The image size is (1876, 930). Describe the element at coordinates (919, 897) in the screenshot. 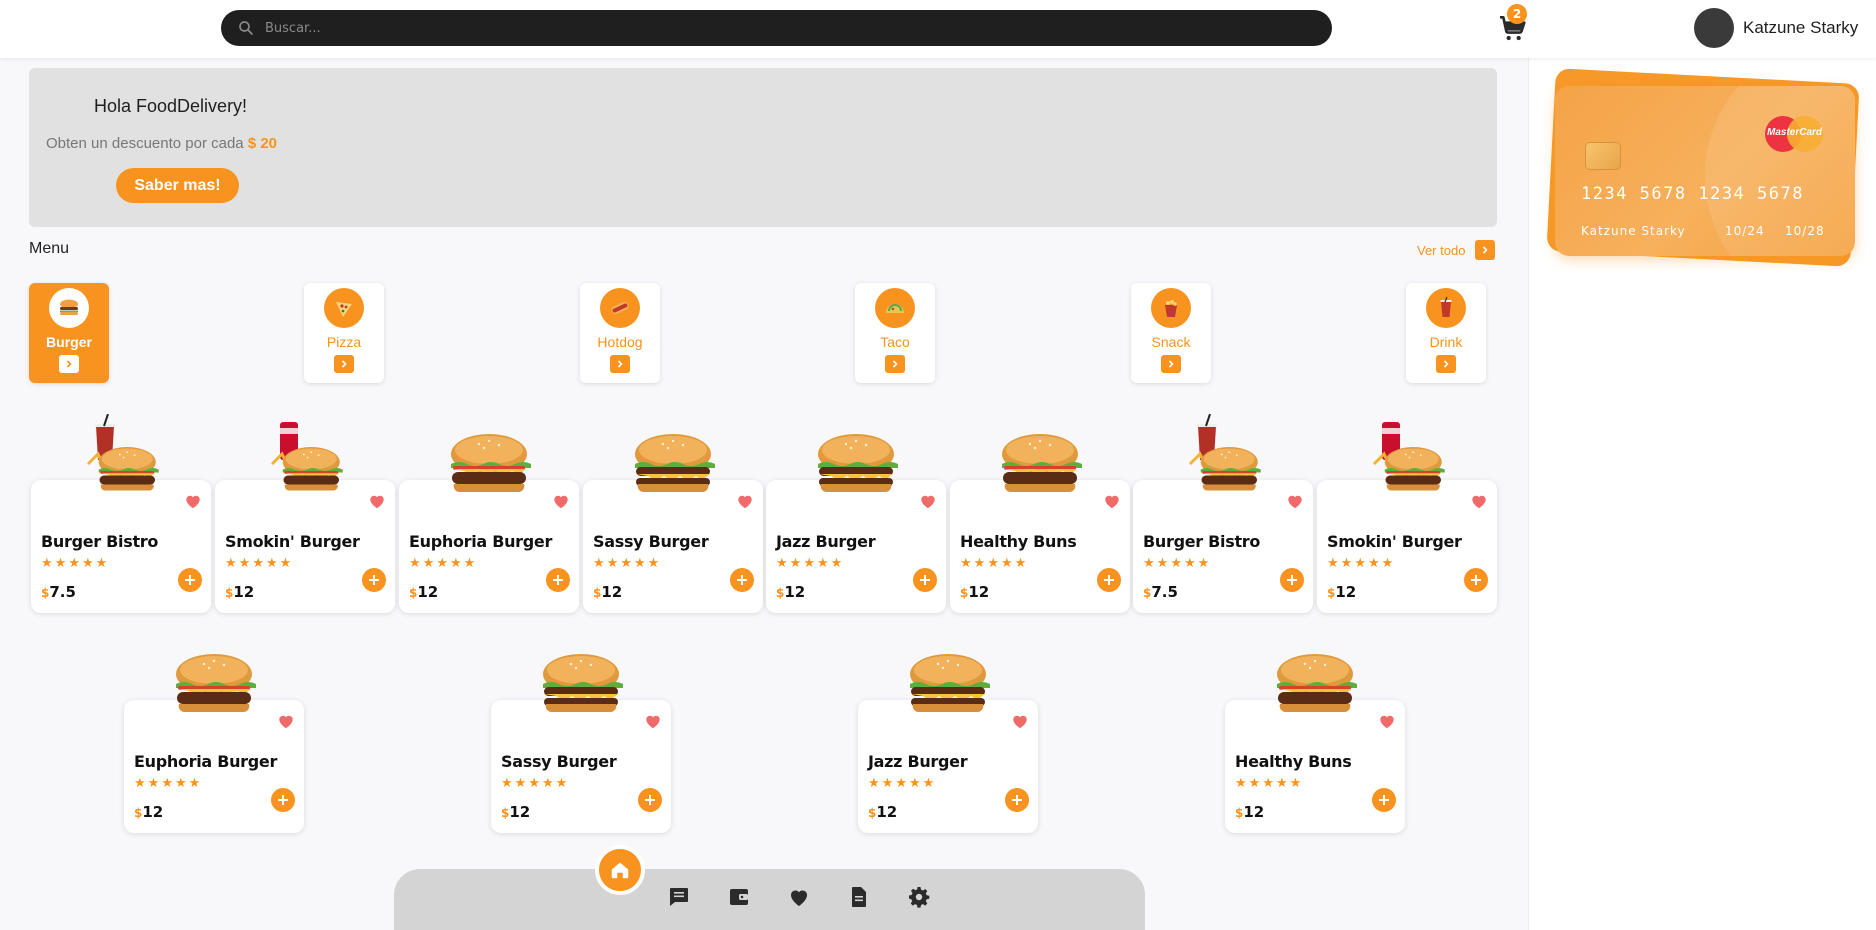

I see `settings-icon` at that location.